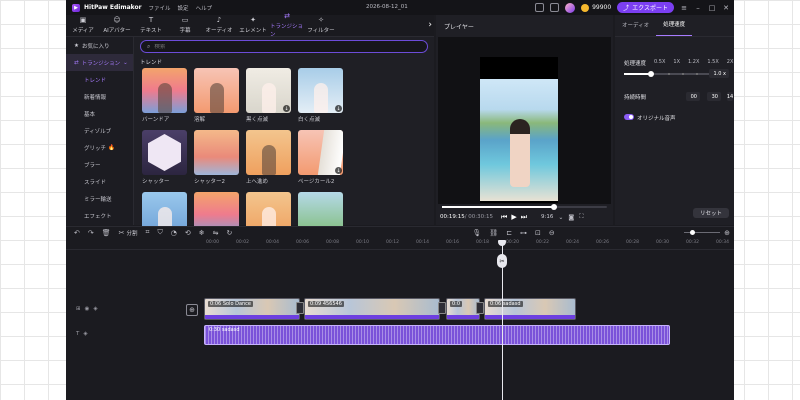  Describe the element at coordinates (509, 233) in the screenshot. I see `snap-icon: ⊏` at that location.